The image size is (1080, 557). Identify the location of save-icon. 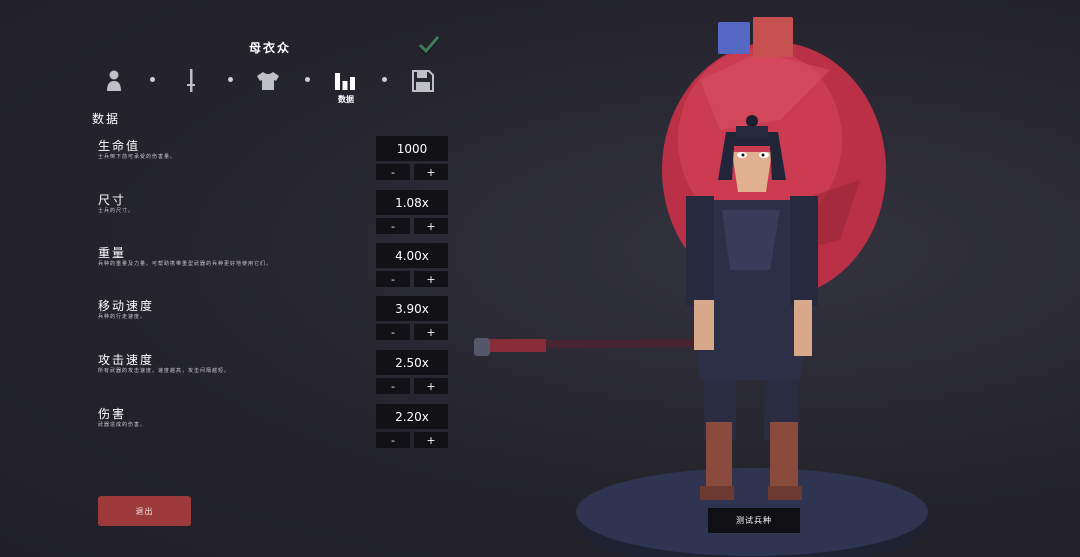
(423, 81).